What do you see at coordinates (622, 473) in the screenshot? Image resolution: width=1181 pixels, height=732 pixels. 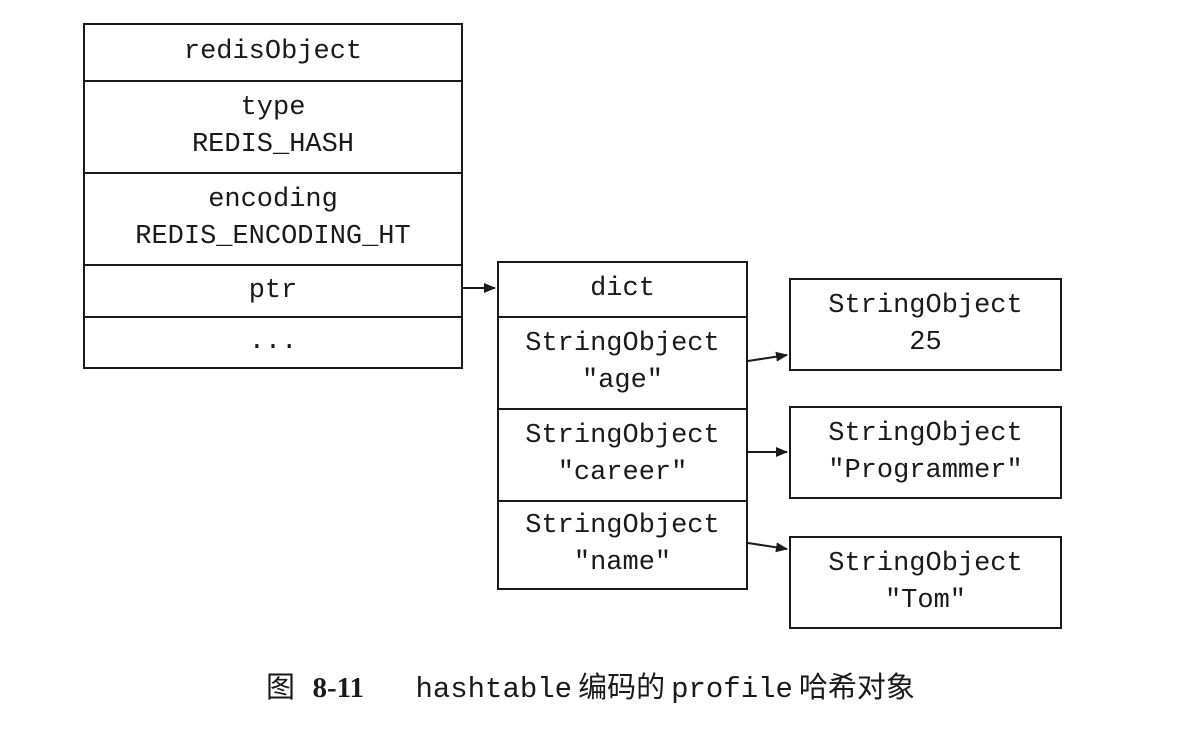 I see `key-name: "career"` at bounding box center [622, 473].